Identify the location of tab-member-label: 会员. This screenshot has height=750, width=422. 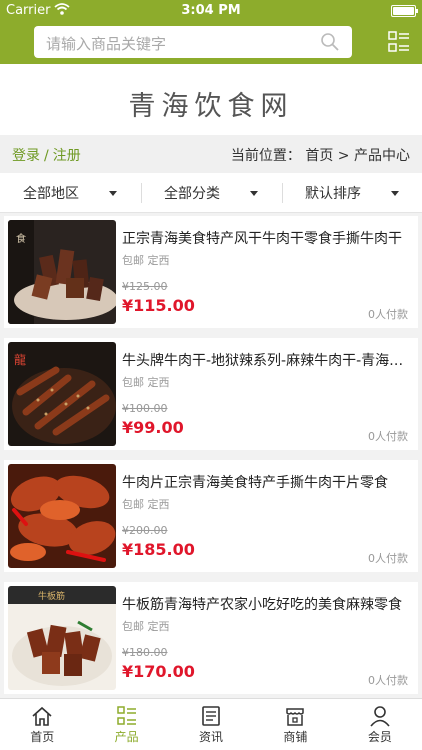
(379, 737).